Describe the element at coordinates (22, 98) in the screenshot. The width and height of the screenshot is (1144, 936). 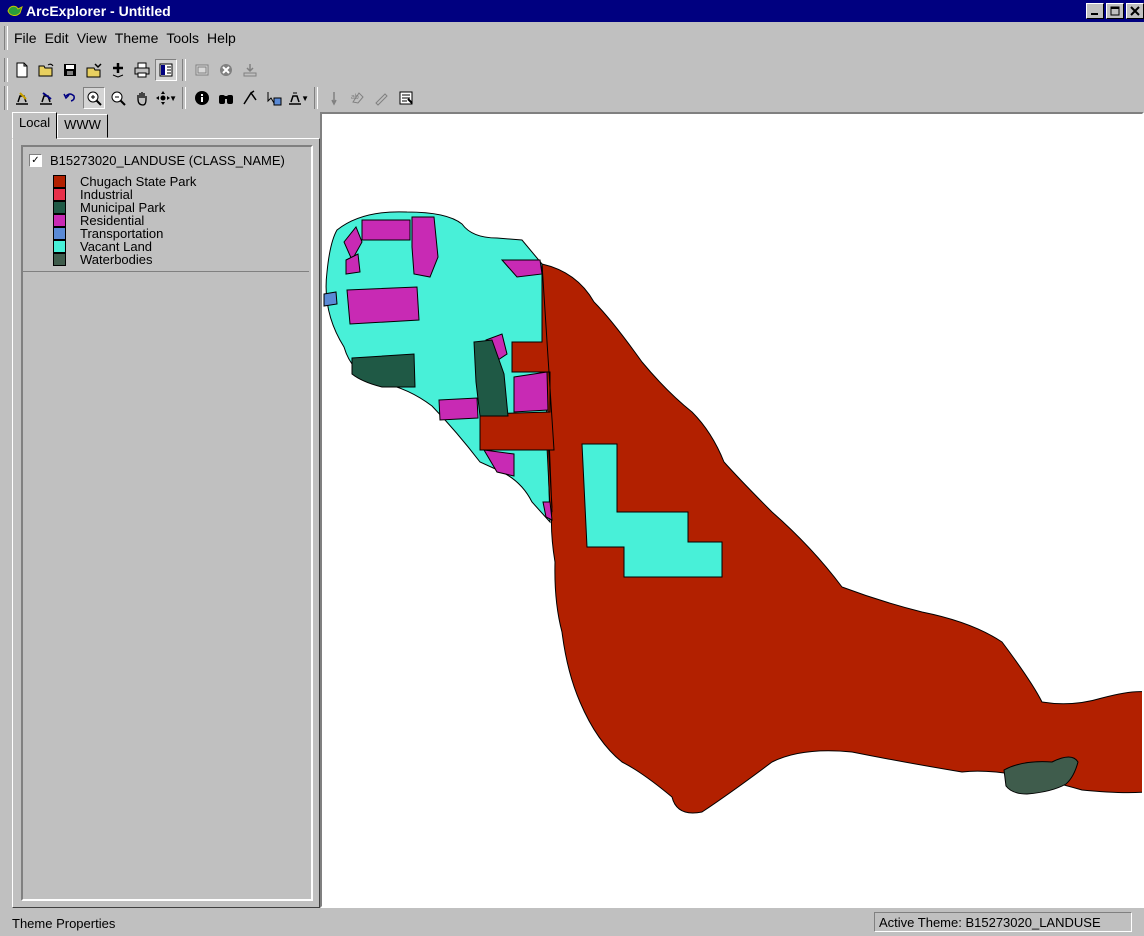
I see `theme-properties-icon` at that location.